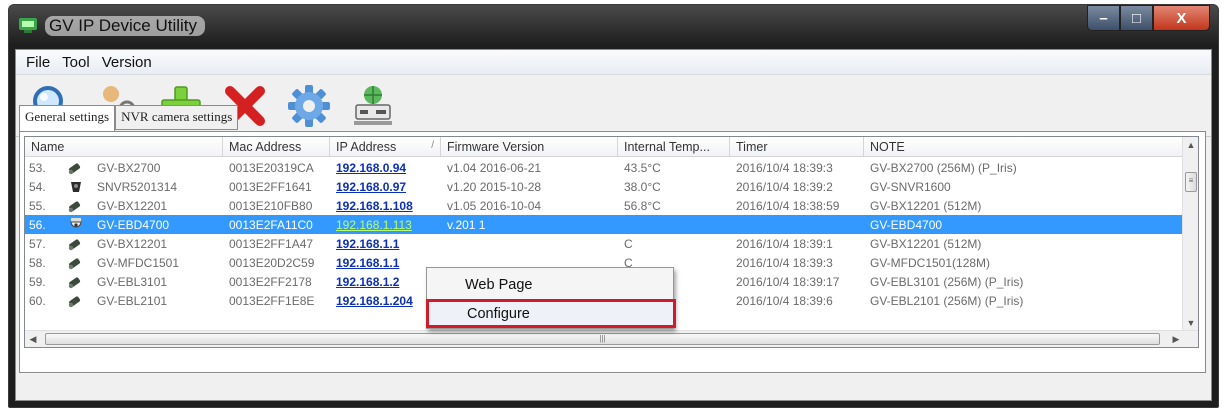 The height and width of the screenshot is (415, 1229). What do you see at coordinates (551, 313) in the screenshot?
I see `context-menu-configure: Configure` at bounding box center [551, 313].